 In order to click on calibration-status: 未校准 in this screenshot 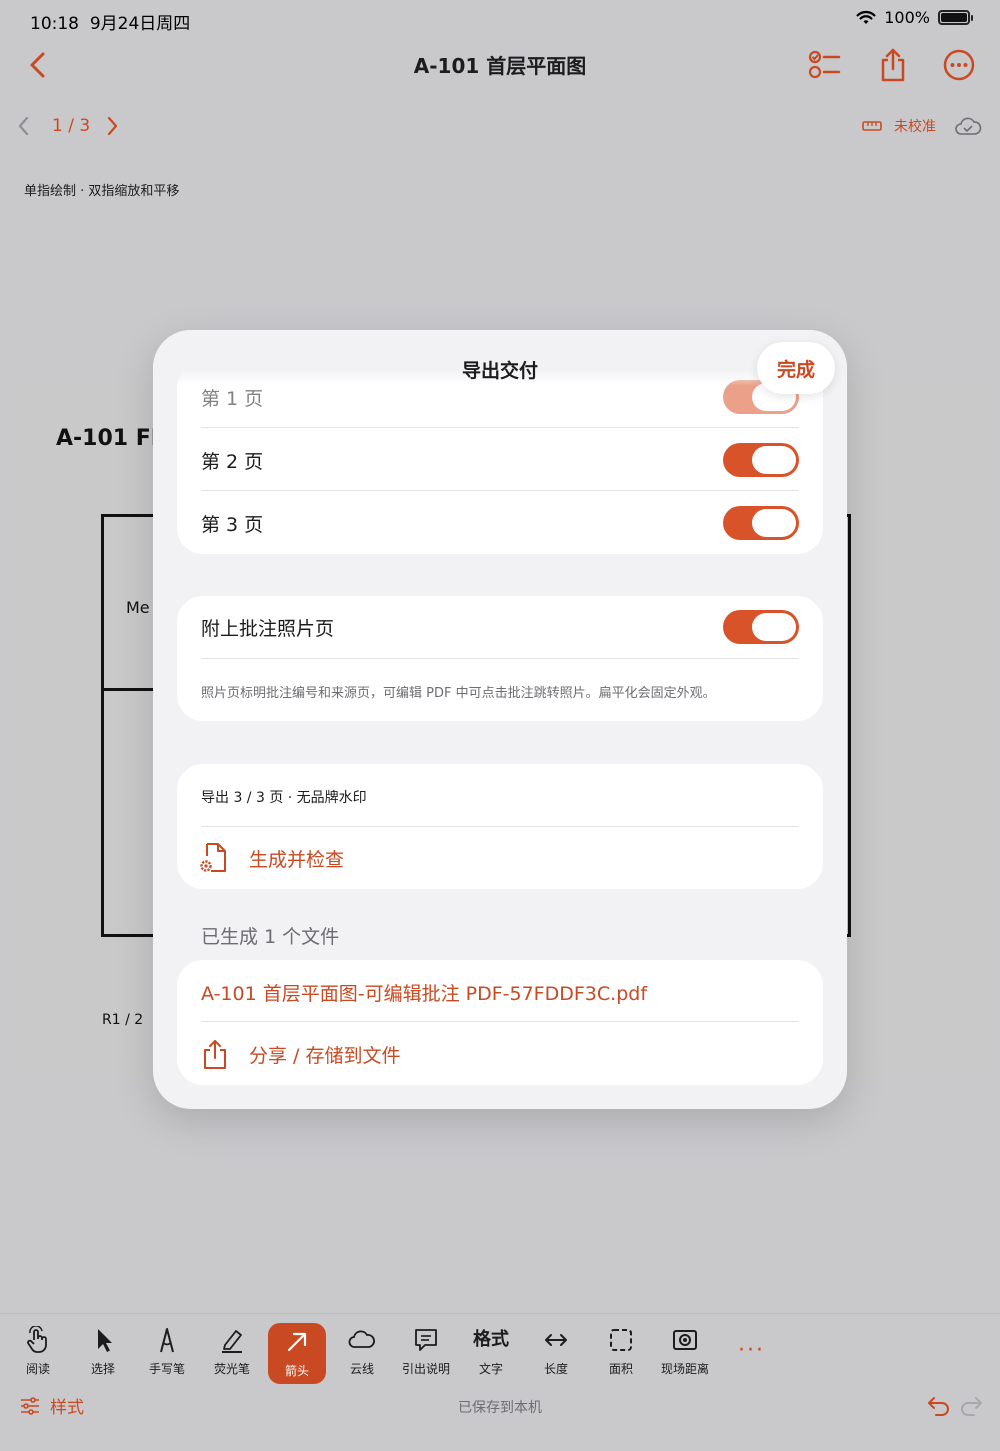, I will do `click(922, 126)`.